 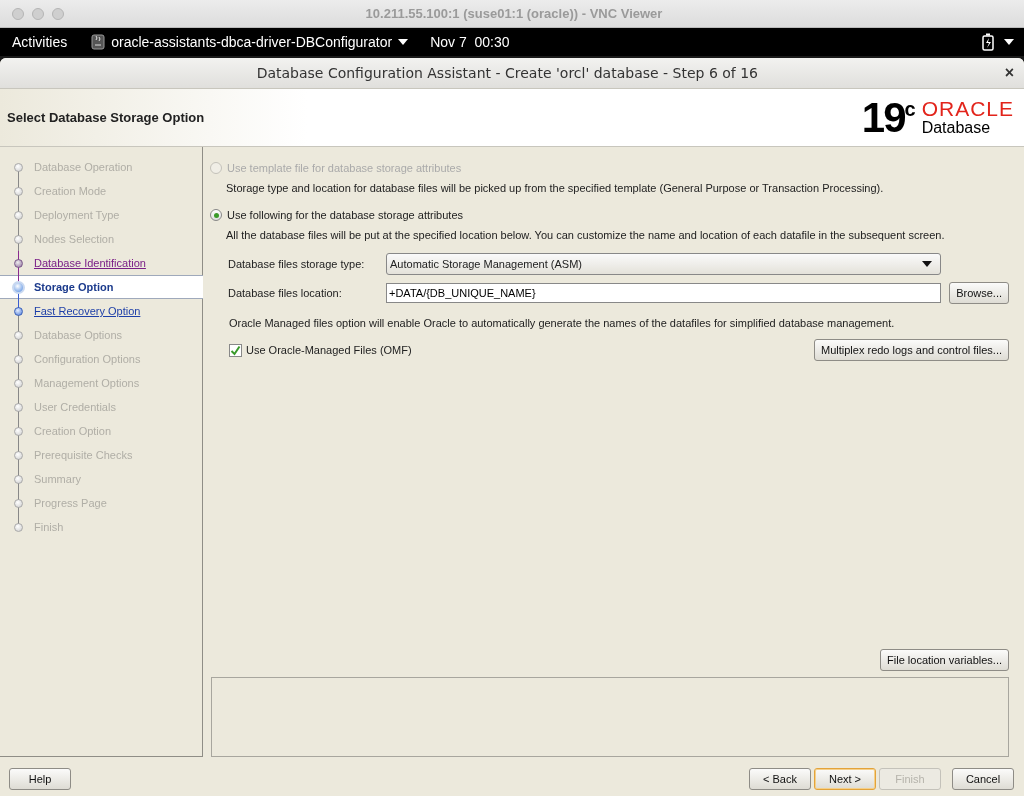 I want to click on brand-logo: ORACLE, so click(x=967, y=109).